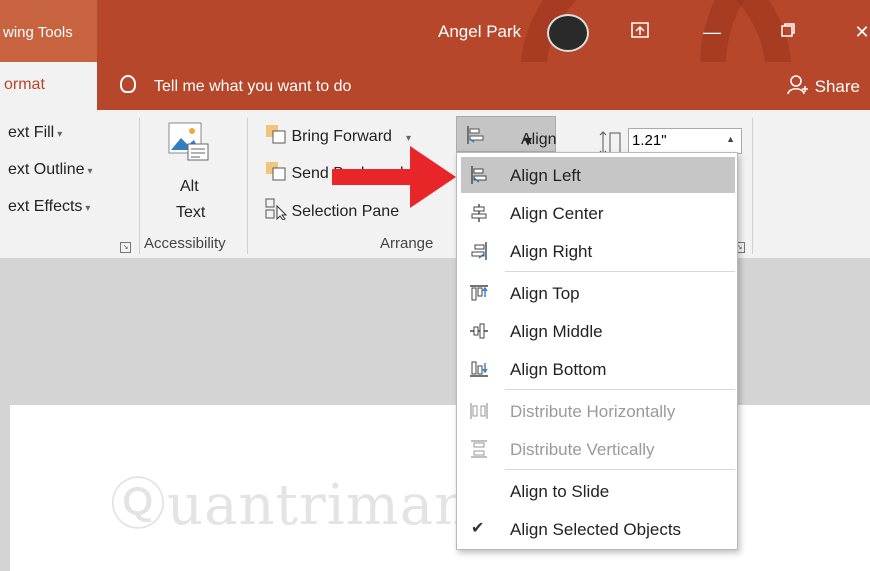 The height and width of the screenshot is (571, 870). What do you see at coordinates (407, 243) in the screenshot?
I see `arrange-group-label: Arrange` at bounding box center [407, 243].